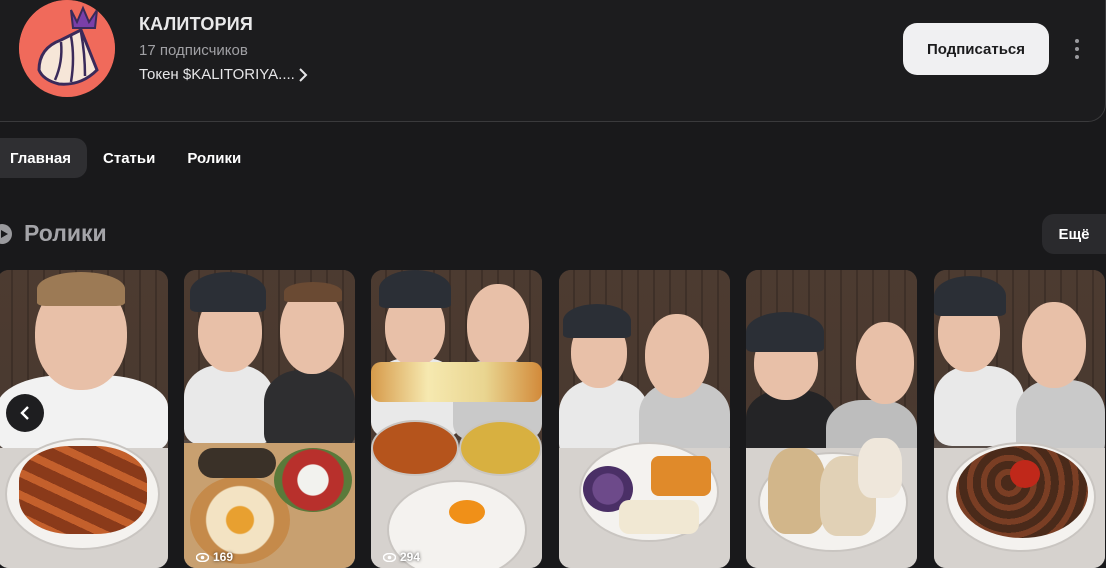 This screenshot has width=1106, height=568. I want to click on chevron-left-icon, so click(24, 413).